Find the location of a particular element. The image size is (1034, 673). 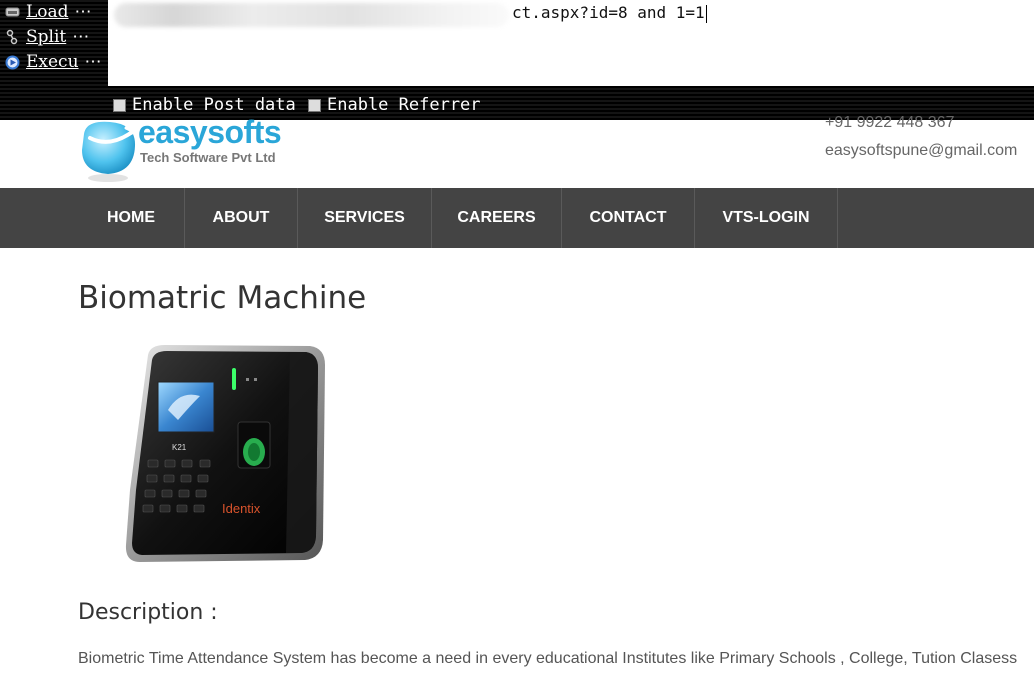

svg-text: K21 is located at coordinates (179, 447).